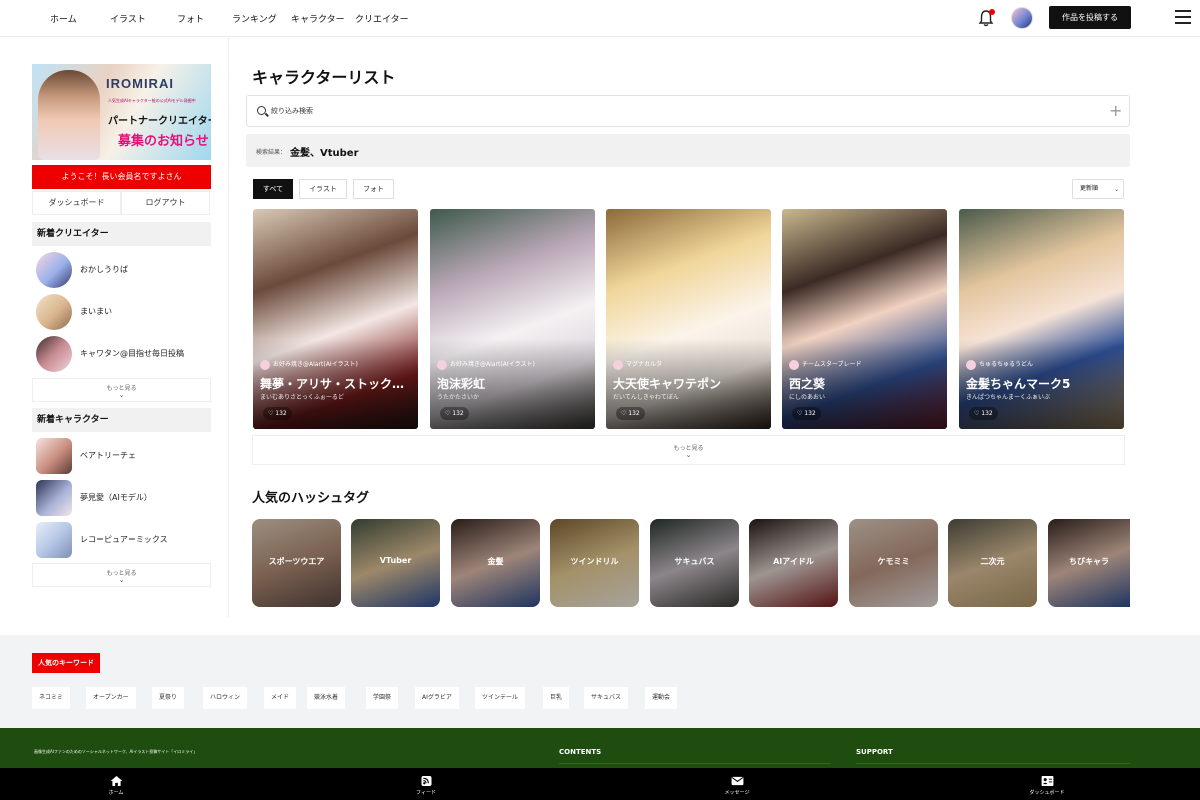 The image size is (1200, 800). Describe the element at coordinates (1047, 781) in the screenshot. I see `id-card-icon` at that location.